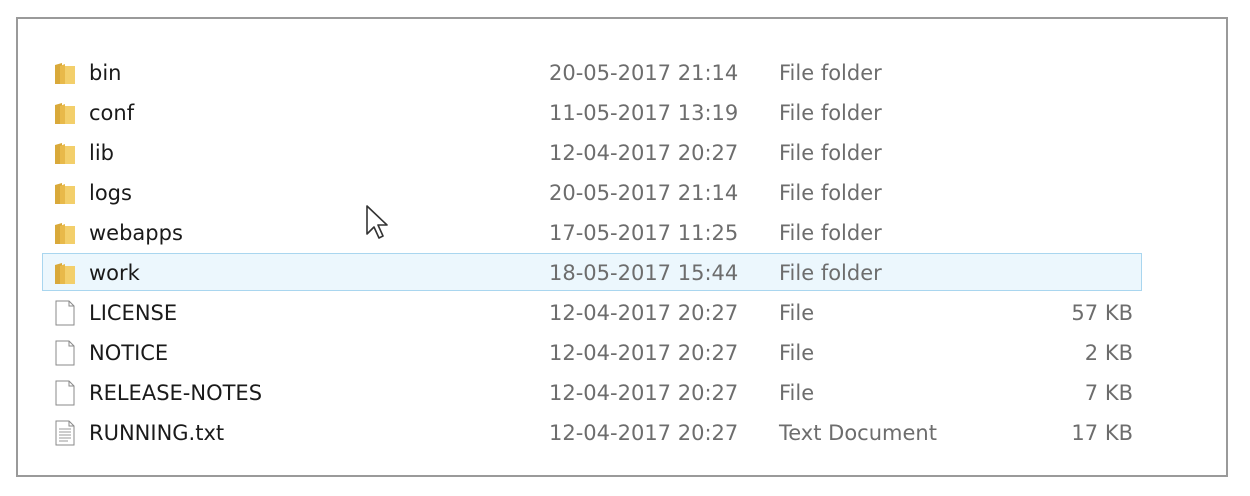  What do you see at coordinates (377, 222) in the screenshot?
I see `mouse-cursor-icon` at bounding box center [377, 222].